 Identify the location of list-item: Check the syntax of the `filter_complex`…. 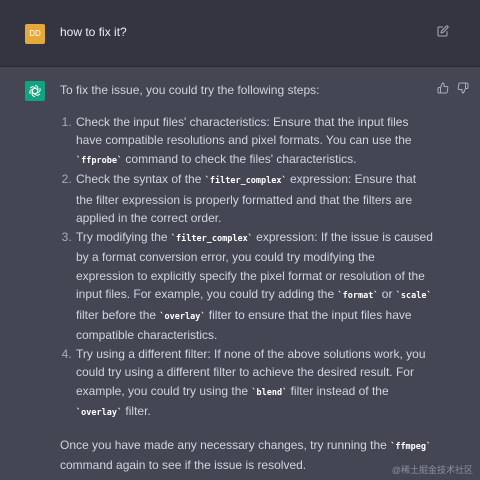
(255, 199).